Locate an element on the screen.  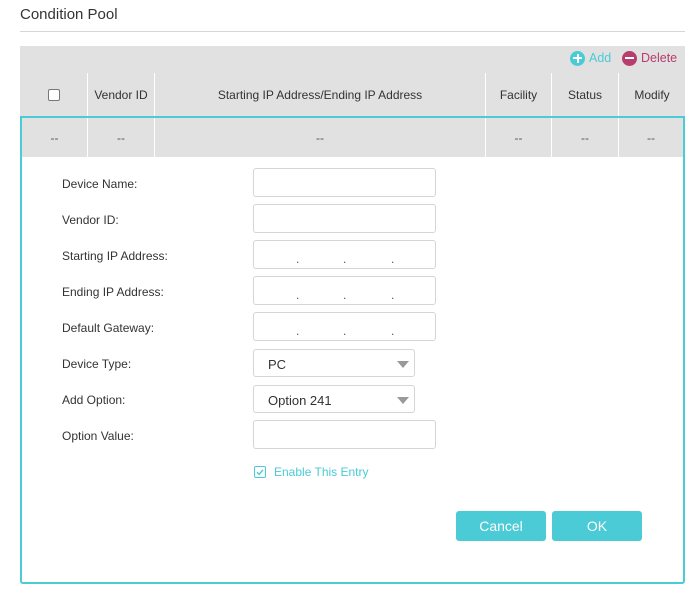
row-select-cell: -- is located at coordinates (54, 137).